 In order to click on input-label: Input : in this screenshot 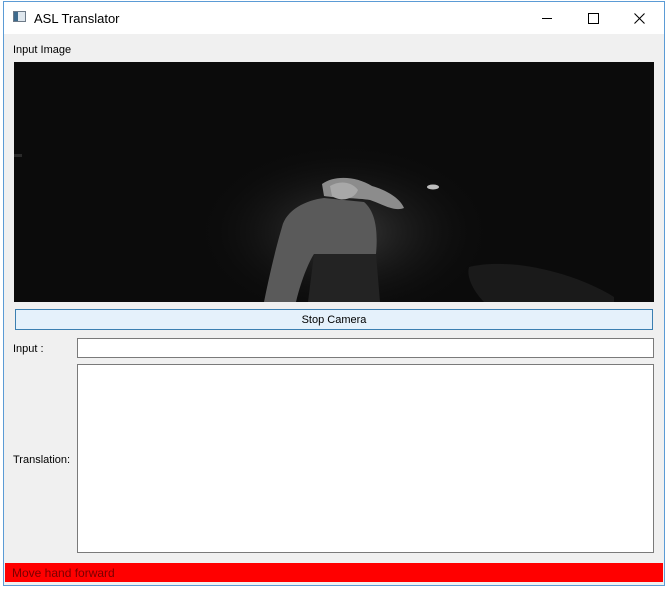, I will do `click(28, 349)`.